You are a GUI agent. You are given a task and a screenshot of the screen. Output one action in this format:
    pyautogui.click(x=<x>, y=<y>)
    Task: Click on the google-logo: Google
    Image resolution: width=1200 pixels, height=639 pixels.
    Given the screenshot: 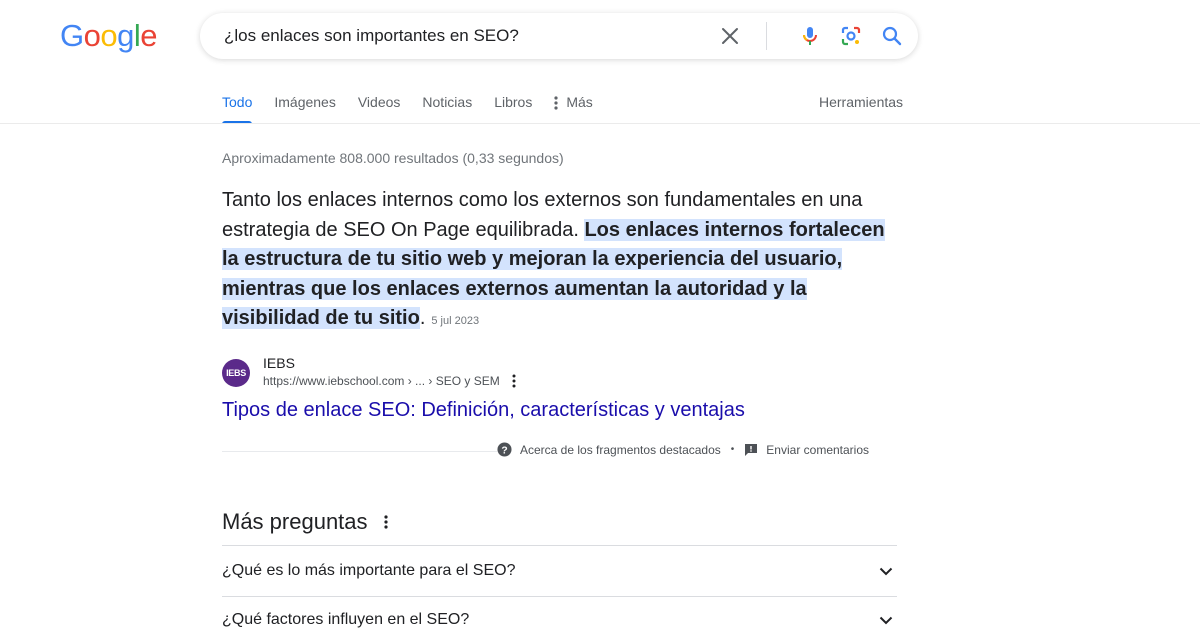 What is the action you would take?
    pyautogui.click(x=109, y=36)
    